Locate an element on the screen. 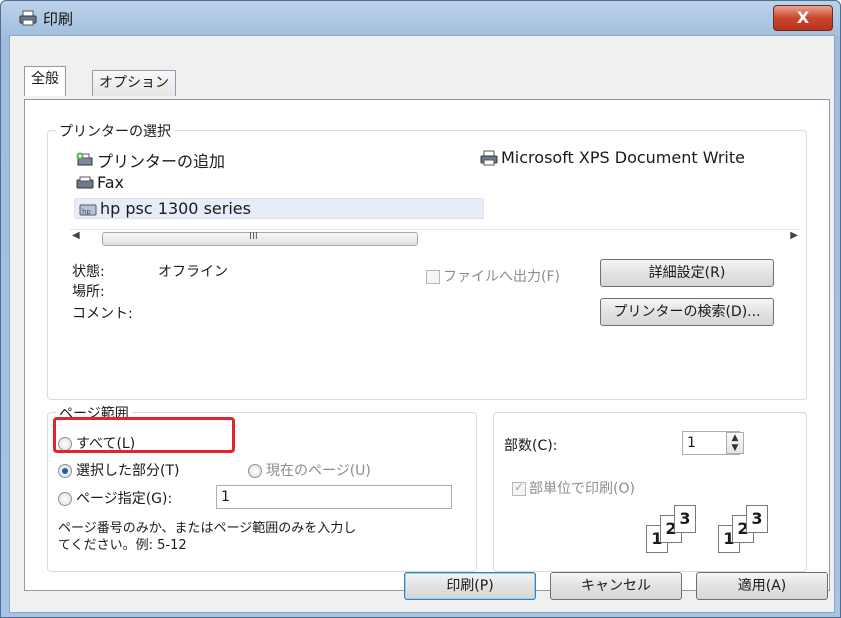 This screenshot has height=618, width=841. window-title: 印刷 is located at coordinates (58, 19).